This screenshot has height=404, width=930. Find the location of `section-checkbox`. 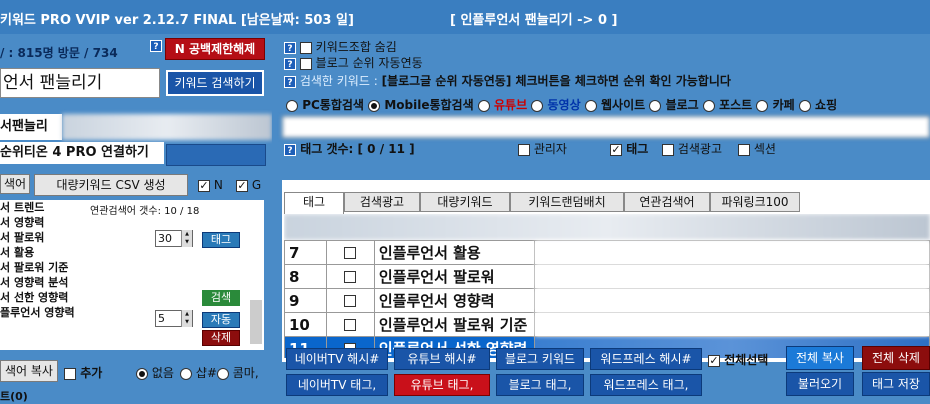

section-checkbox is located at coordinates (744, 149).